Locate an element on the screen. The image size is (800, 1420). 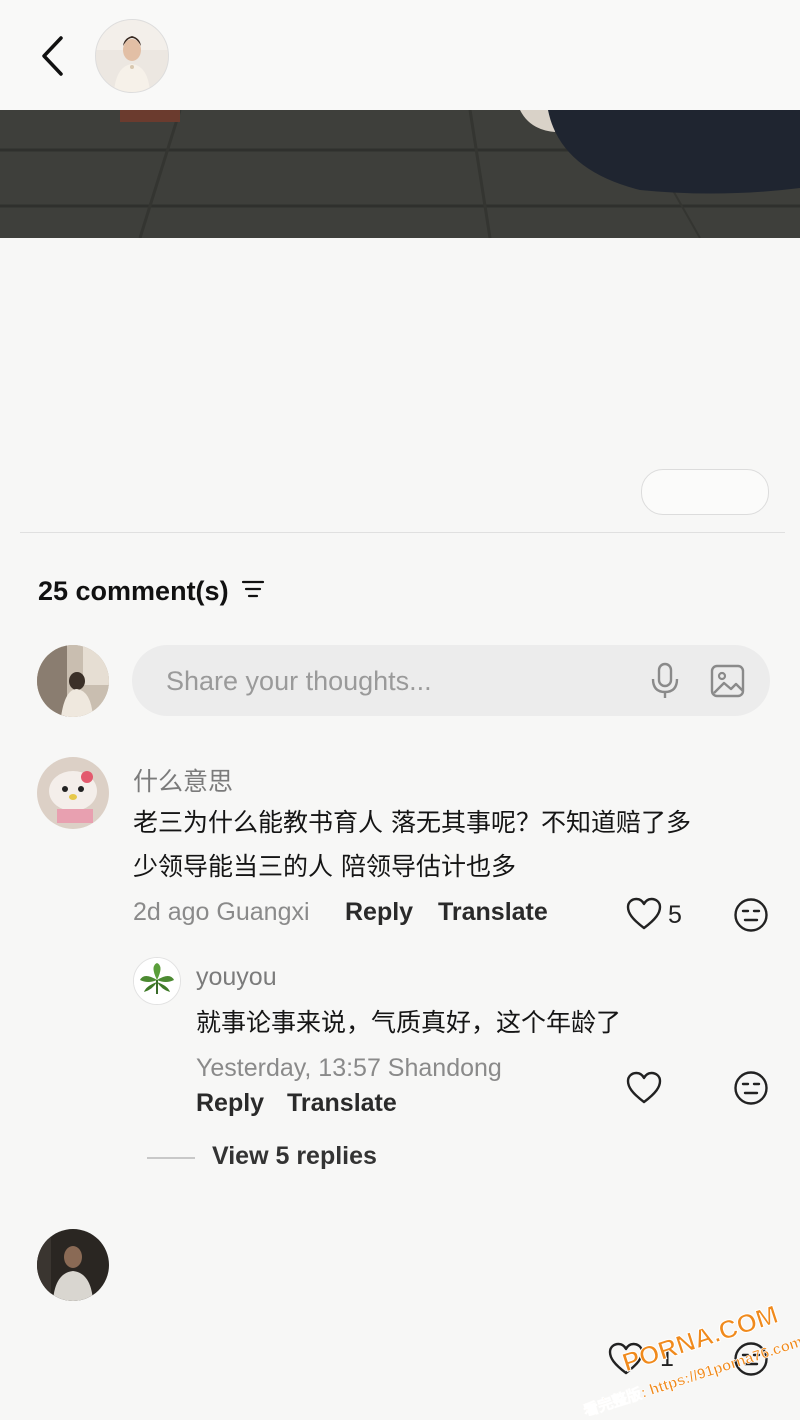
watermark: PORNA.COM 看完整版: https://91porna76.com is located at coordinates (687, 1355).